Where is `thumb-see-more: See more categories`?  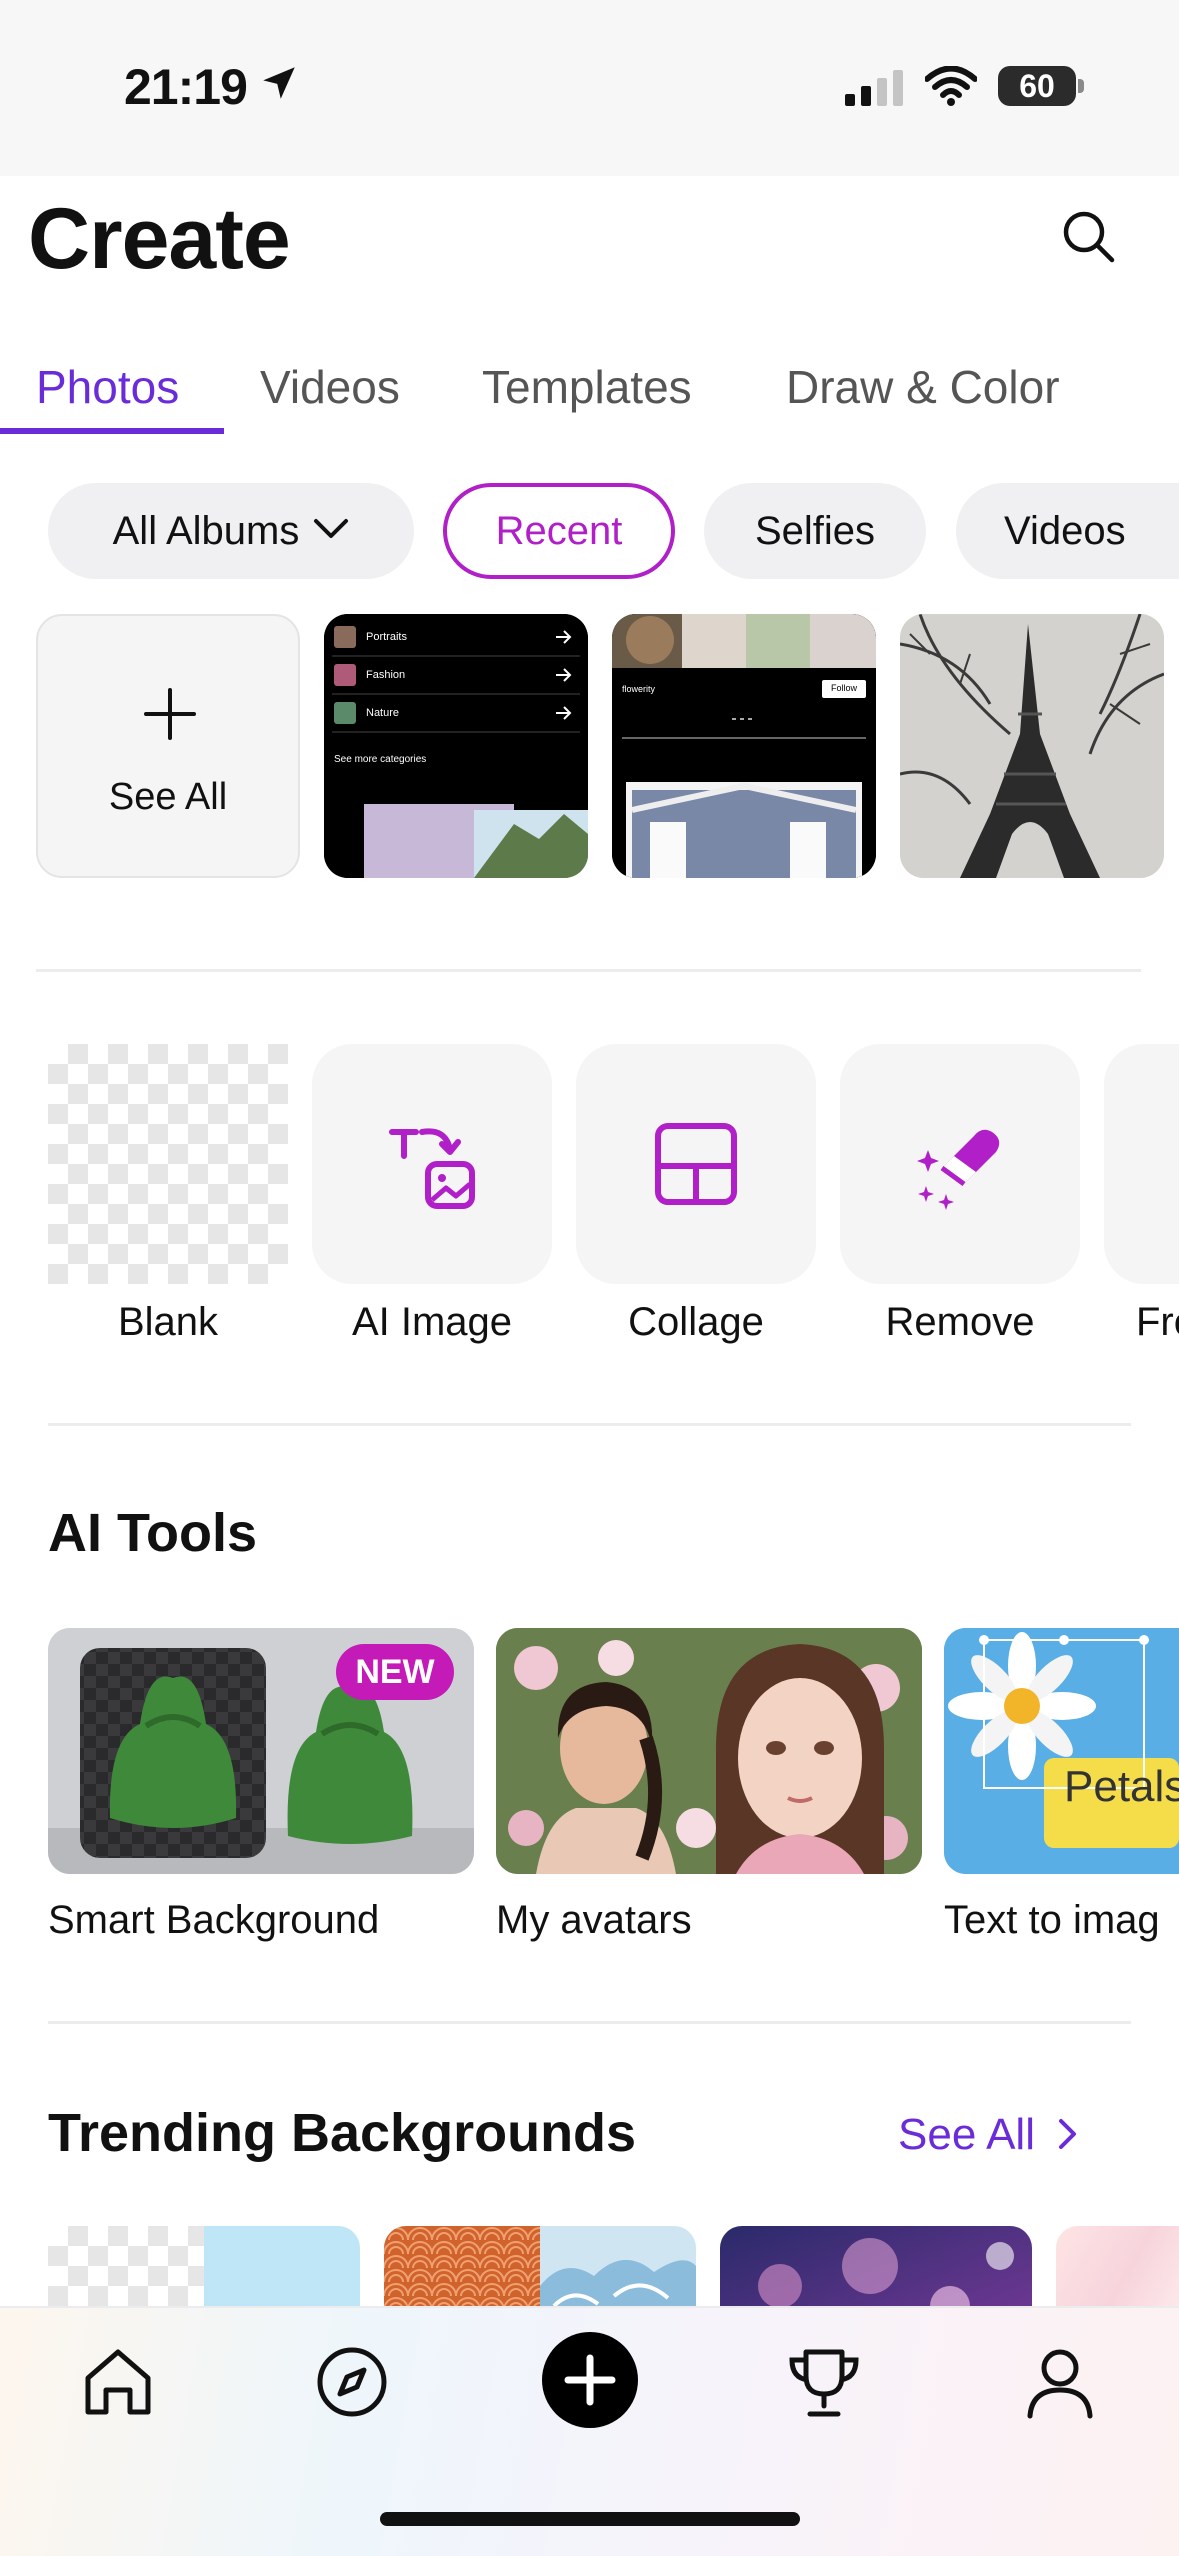
thumb-see-more: See more categories is located at coordinates (380, 759).